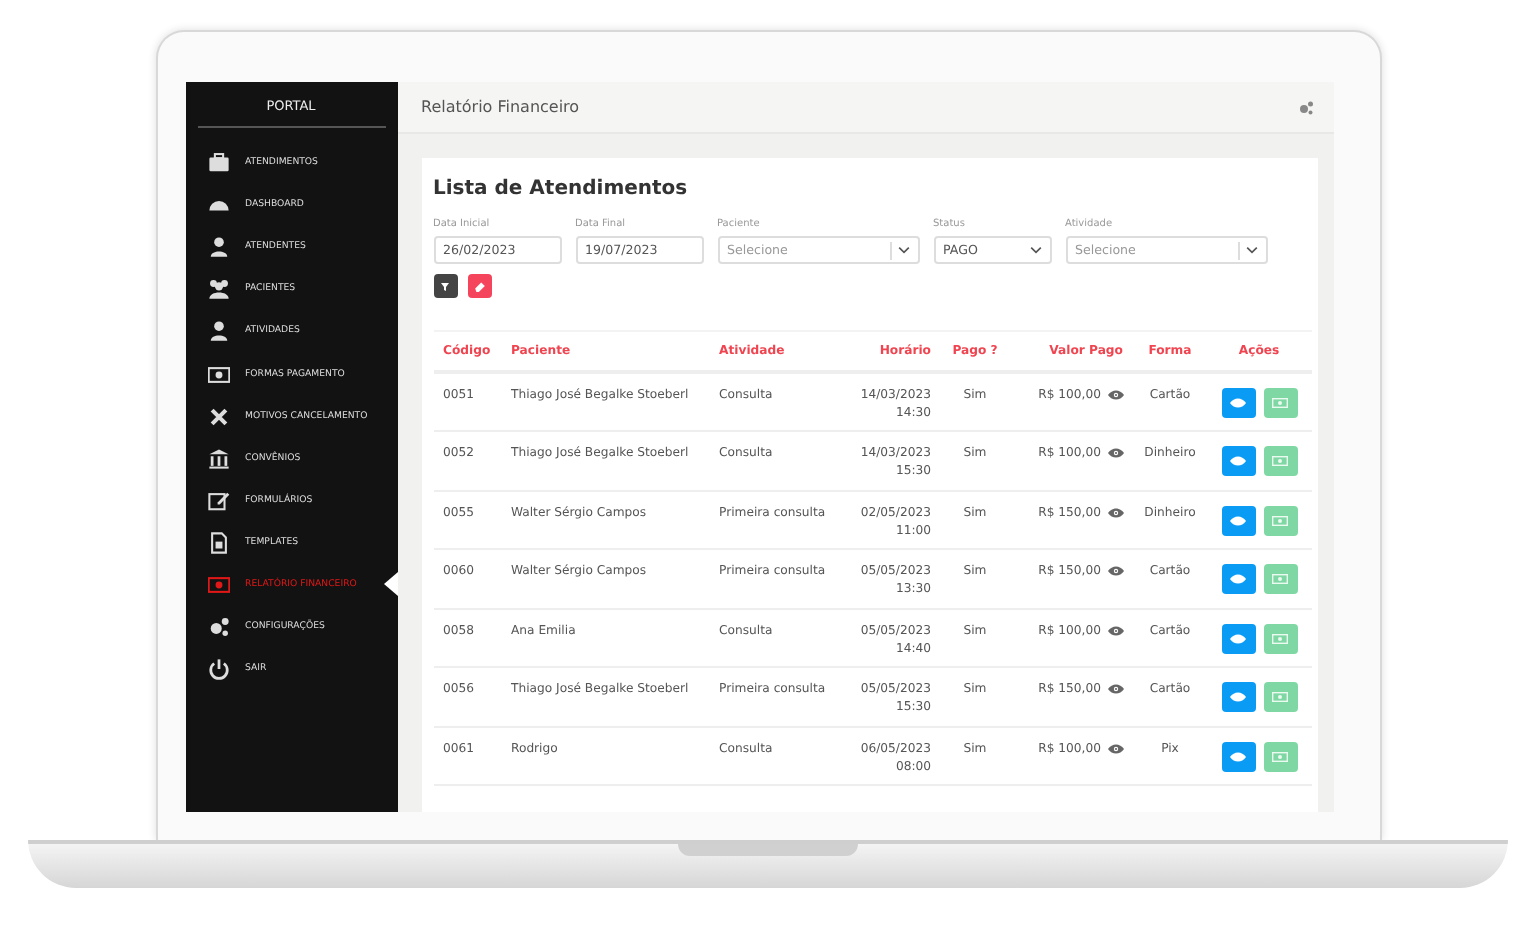 Image resolution: width=1536 pixels, height=930 pixels. I want to click on eraser-icon, so click(479, 286).